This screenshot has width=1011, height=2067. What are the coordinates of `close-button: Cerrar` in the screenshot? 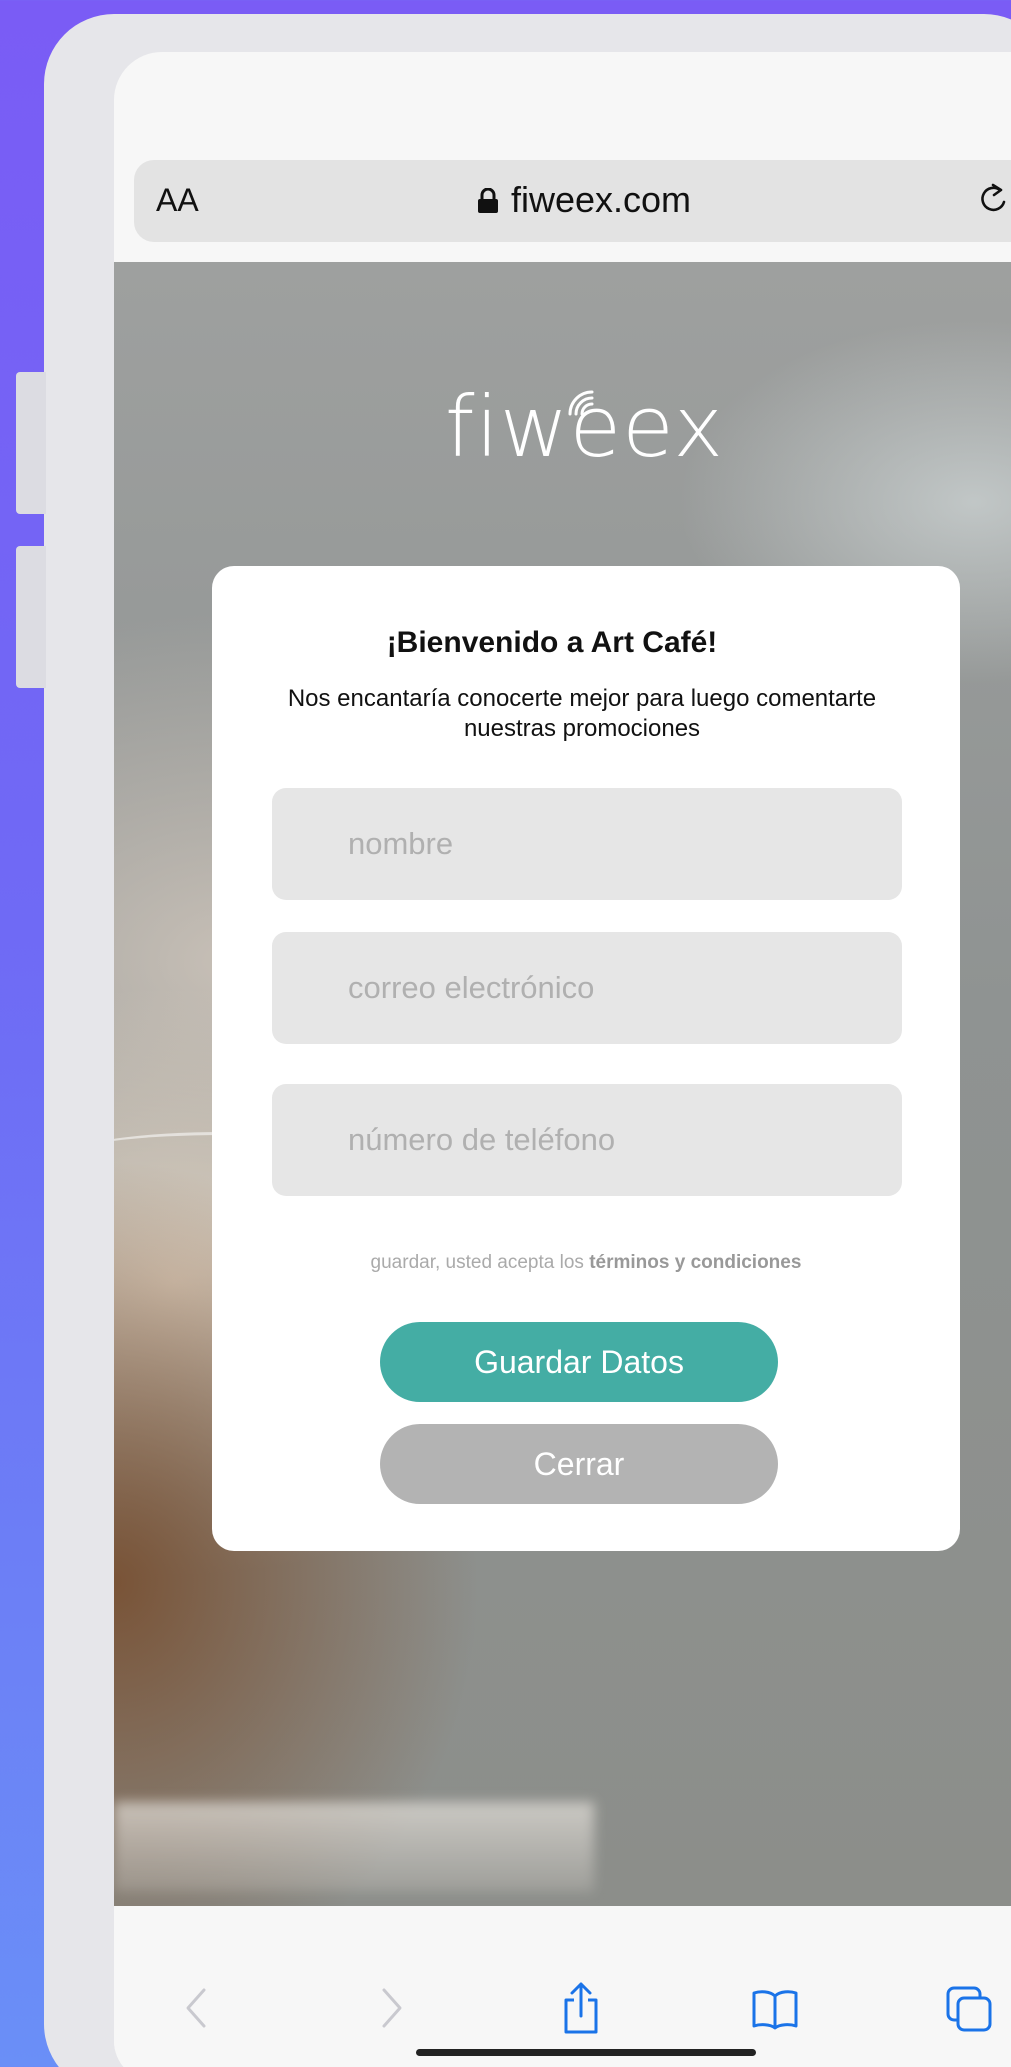 It's located at (579, 1464).